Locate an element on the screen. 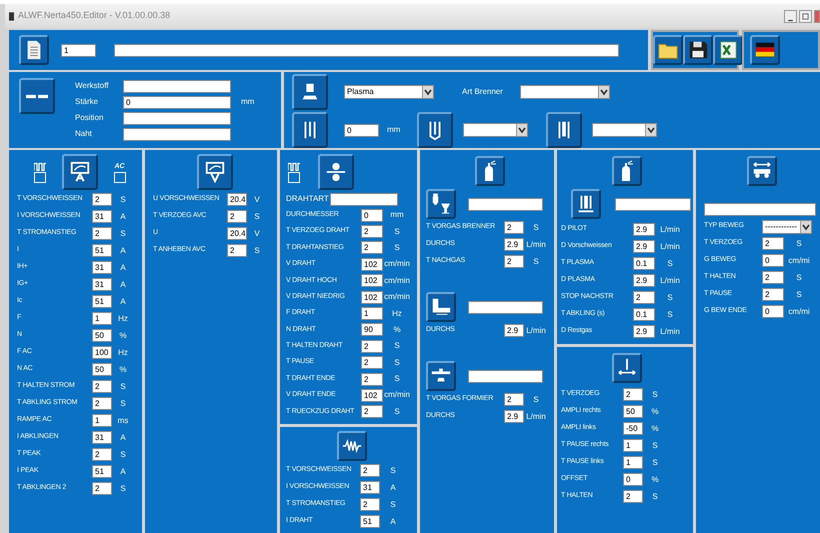  process-button is located at coordinates (310, 92).